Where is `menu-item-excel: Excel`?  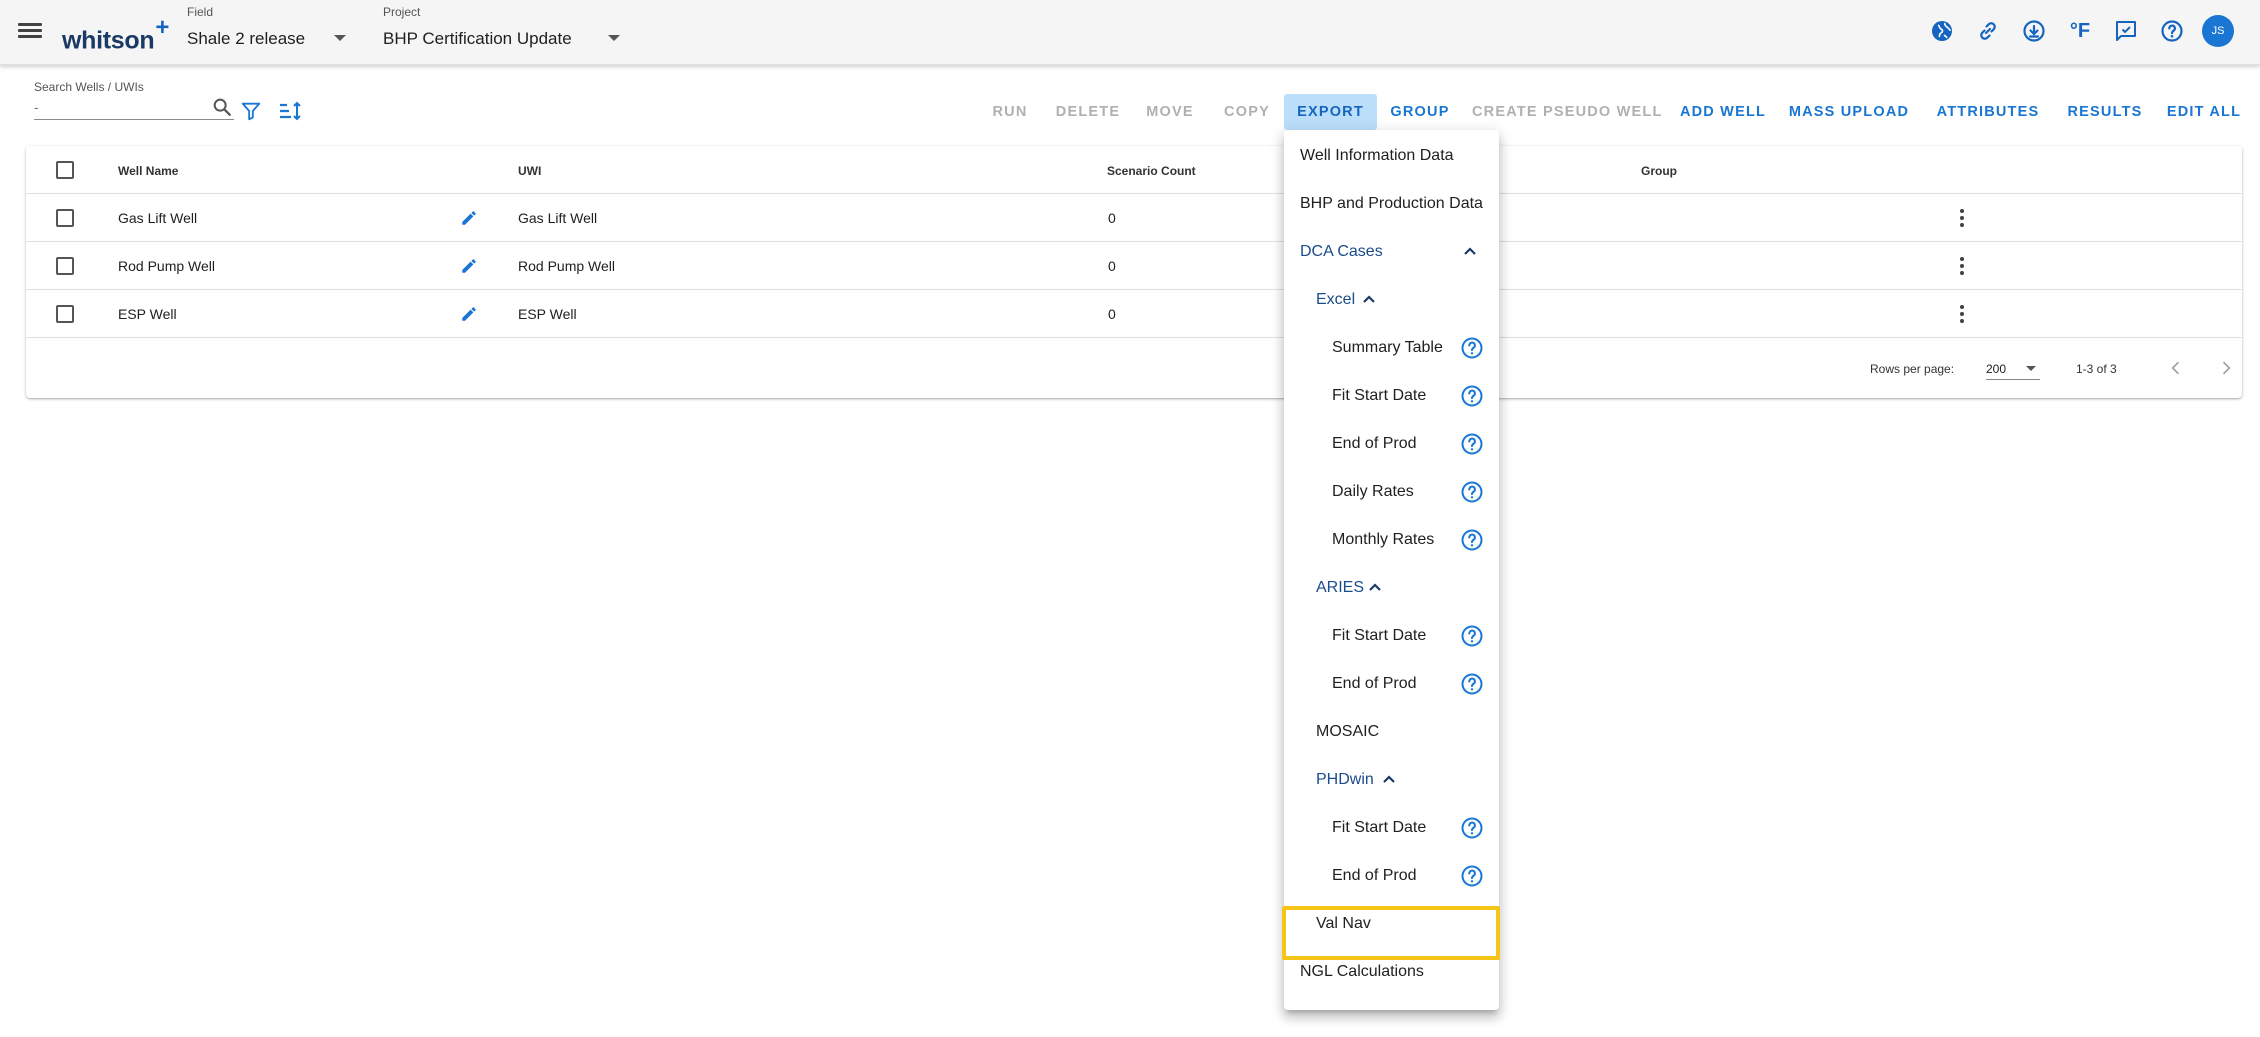
menu-item-excel: Excel is located at coordinates (1391, 300).